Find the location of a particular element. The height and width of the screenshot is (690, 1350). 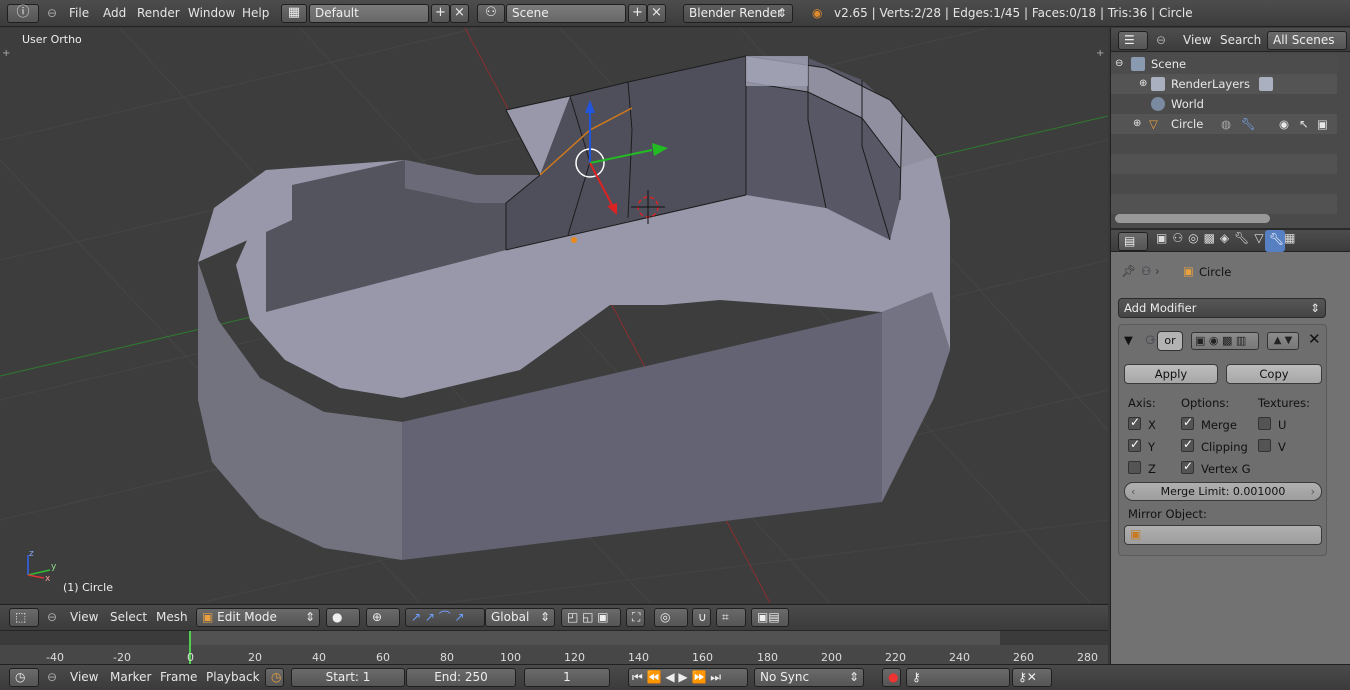

outliner-row-world: World is located at coordinates (1224, 104).